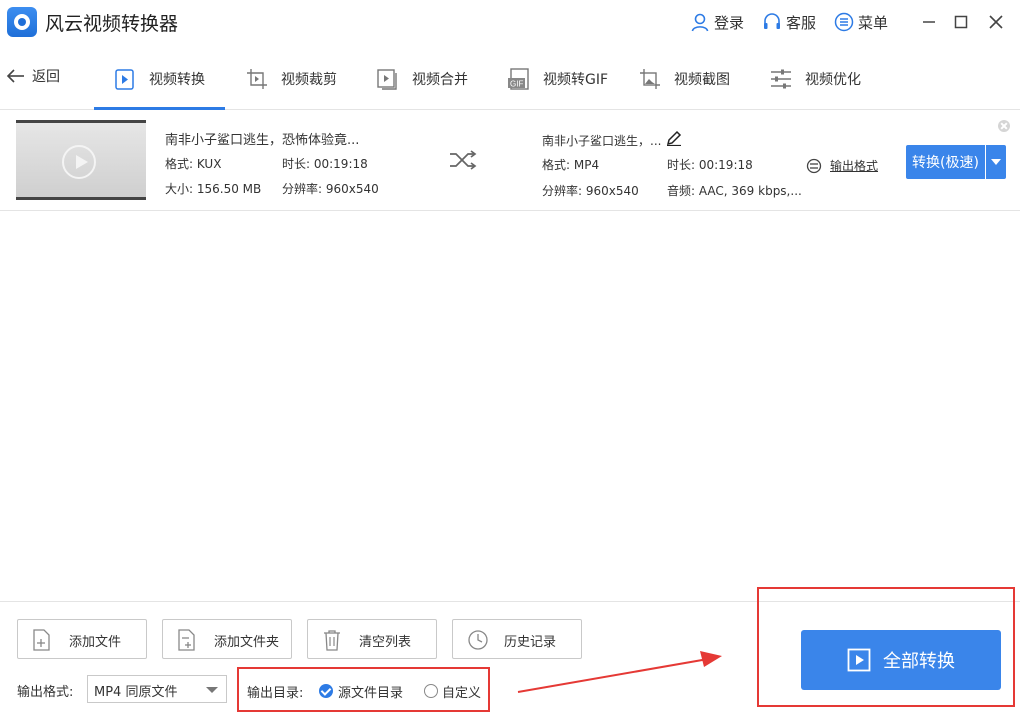  I want to click on screenshot-icon, so click(650, 79).